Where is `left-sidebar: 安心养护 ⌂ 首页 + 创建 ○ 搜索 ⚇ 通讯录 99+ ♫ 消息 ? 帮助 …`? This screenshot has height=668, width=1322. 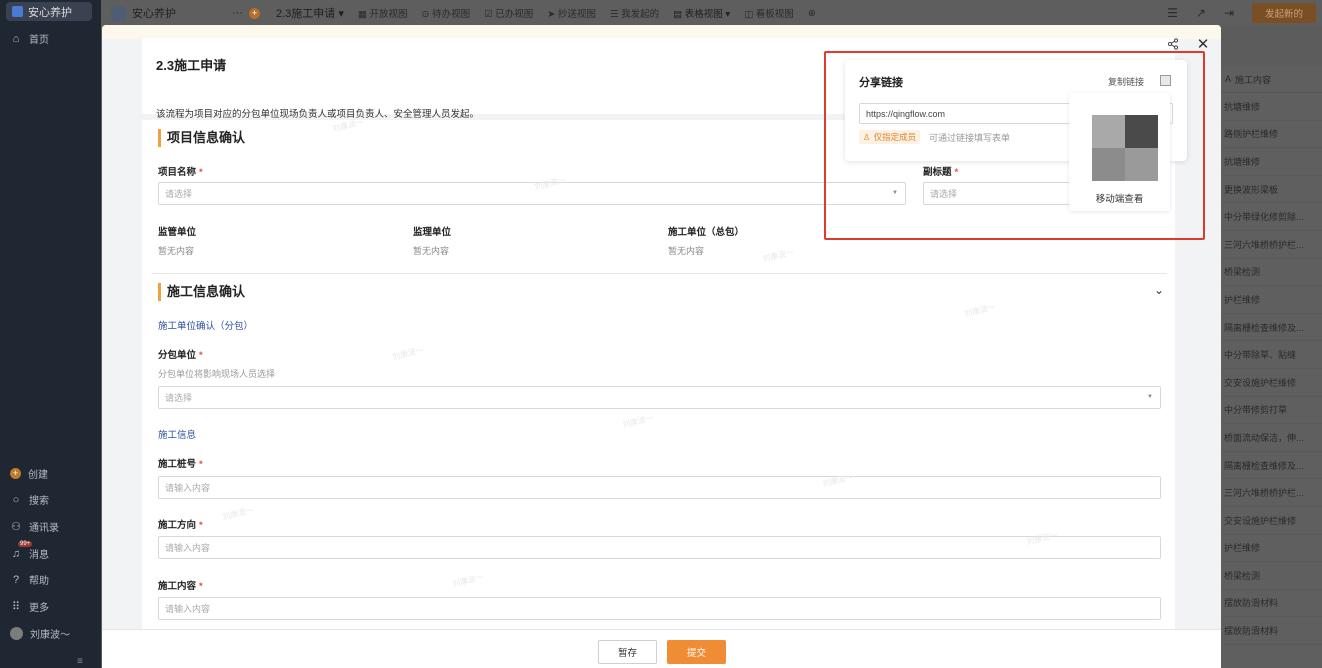 left-sidebar: 安心养护 ⌂ 首页 + 创建 ○ 搜索 ⚇ 通讯录 99+ ♫ 消息 ? 帮助 … is located at coordinates (50, 334).